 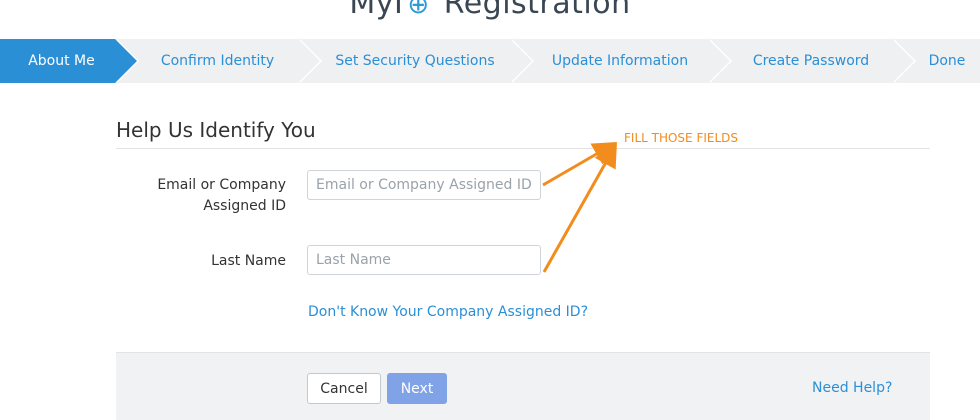 What do you see at coordinates (221, 185) in the screenshot?
I see `email-label-line1: Email or Company` at bounding box center [221, 185].